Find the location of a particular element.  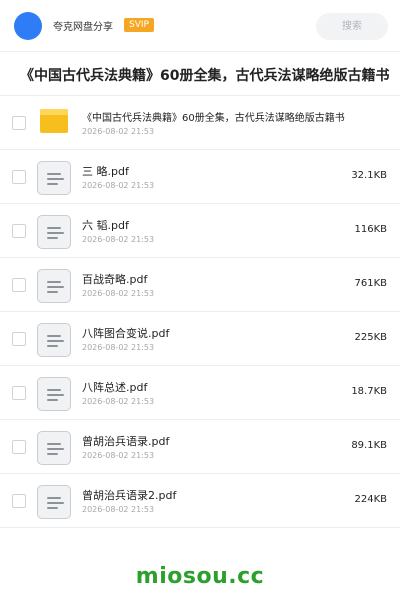

file-size: 18.7KB is located at coordinates (369, 391).